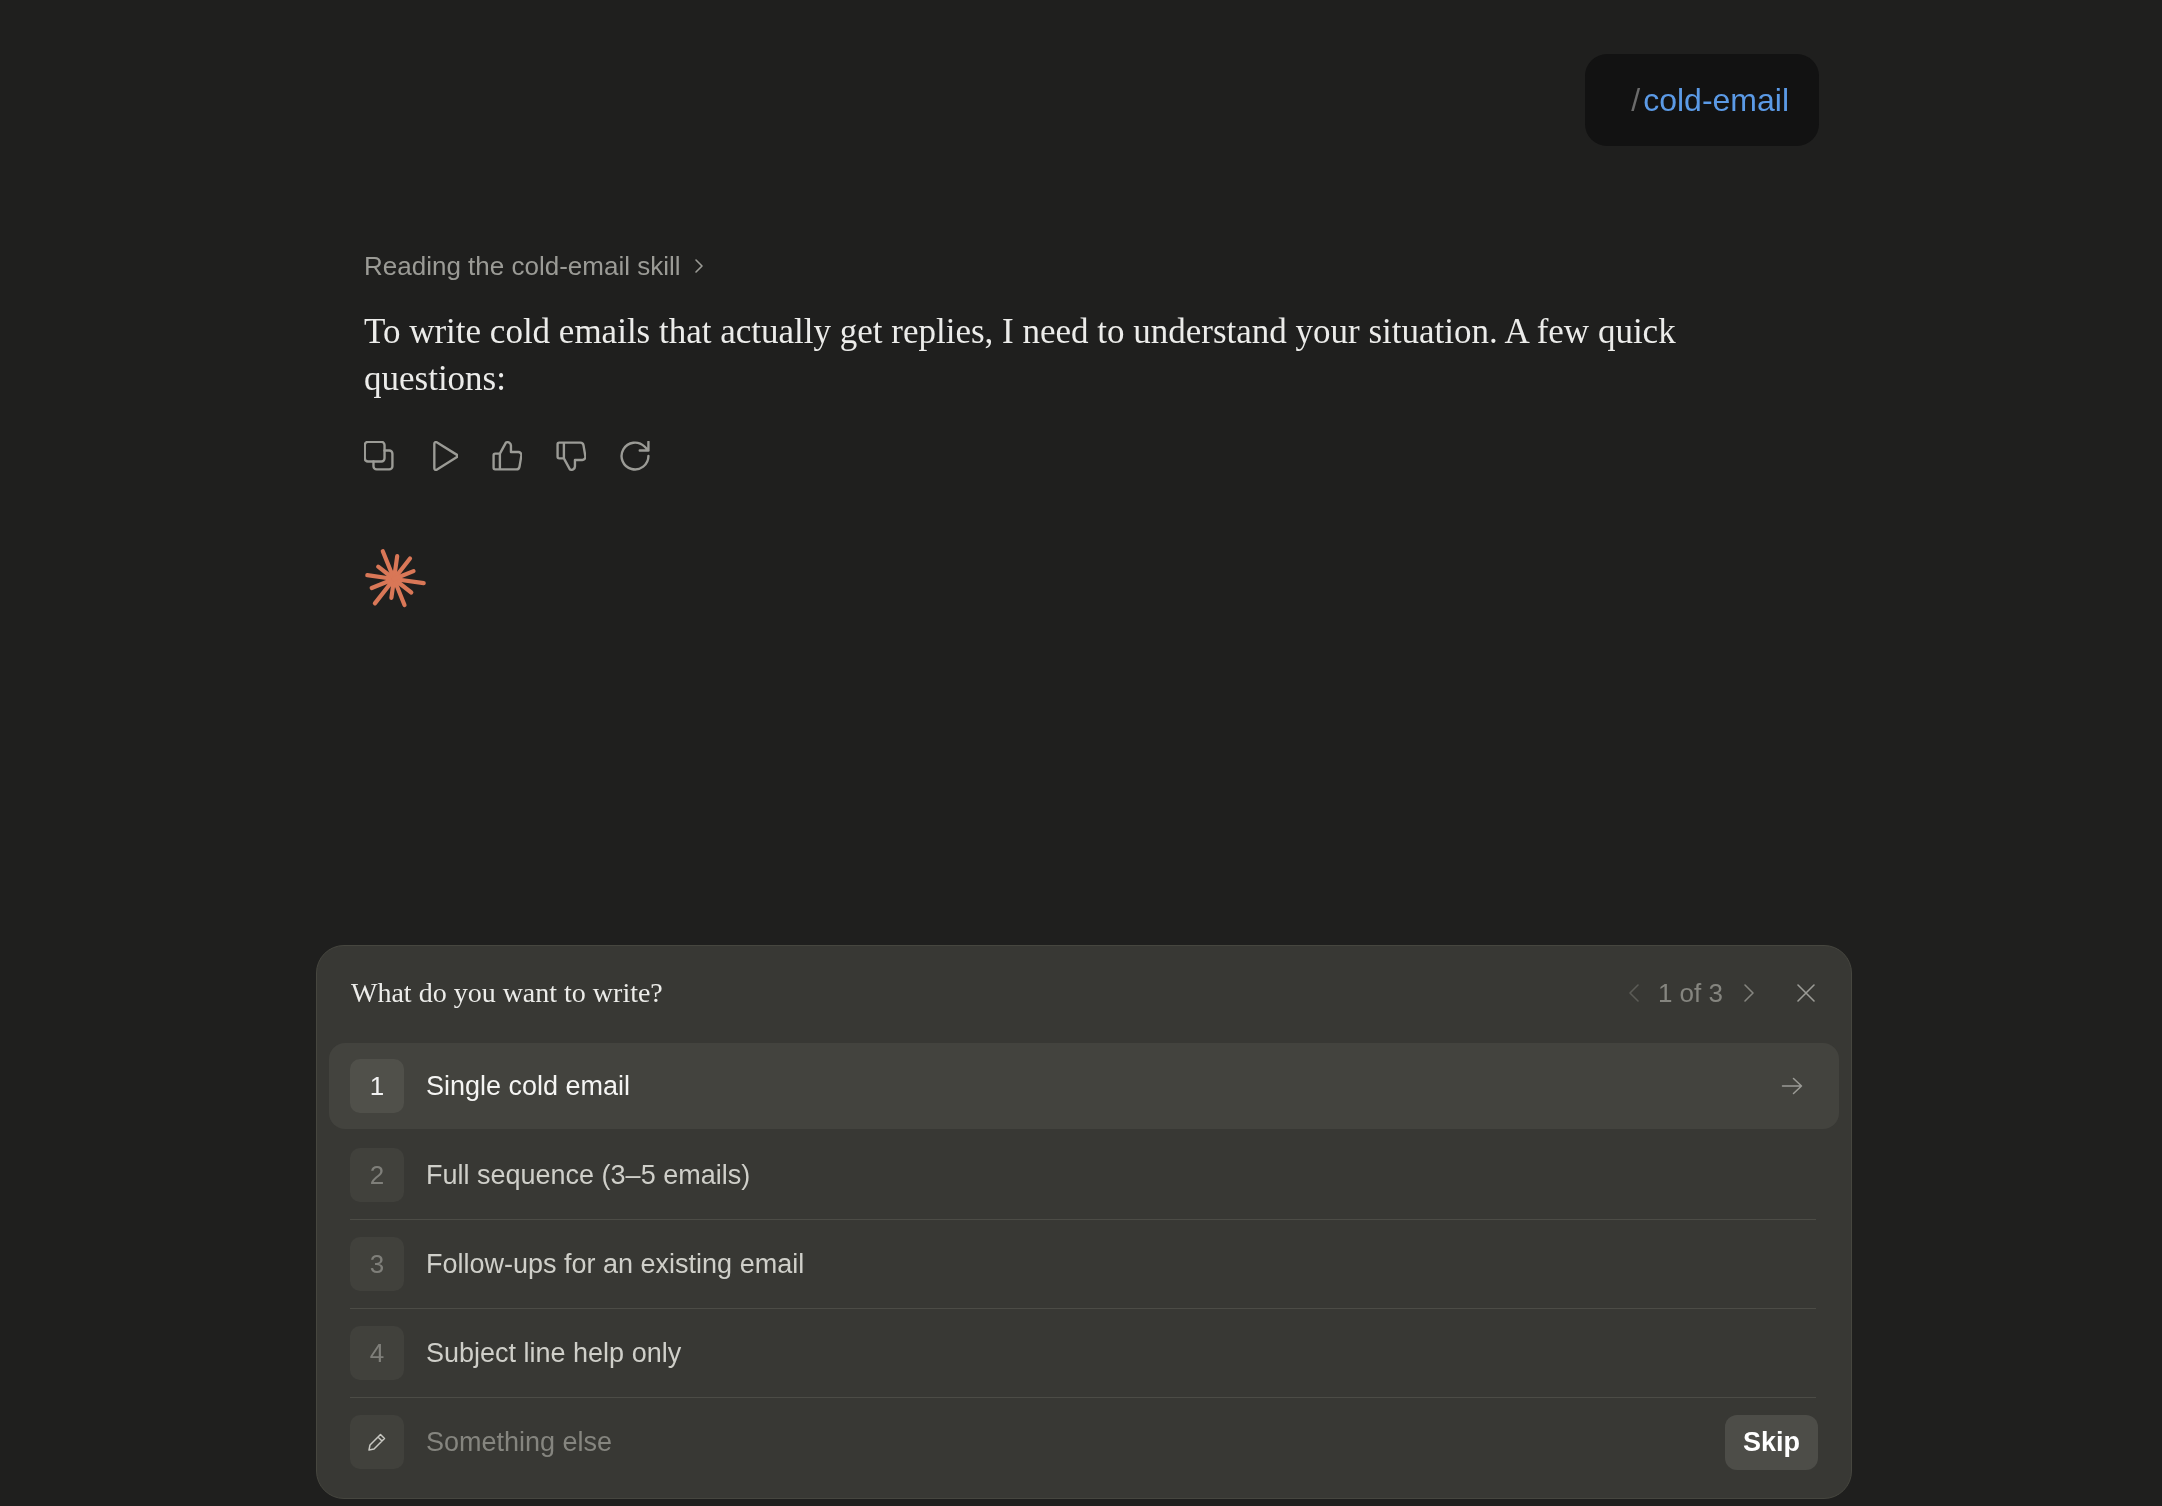  What do you see at coordinates (534, 266) in the screenshot?
I see `skill-status-toggle: Reading the cold-email skill` at bounding box center [534, 266].